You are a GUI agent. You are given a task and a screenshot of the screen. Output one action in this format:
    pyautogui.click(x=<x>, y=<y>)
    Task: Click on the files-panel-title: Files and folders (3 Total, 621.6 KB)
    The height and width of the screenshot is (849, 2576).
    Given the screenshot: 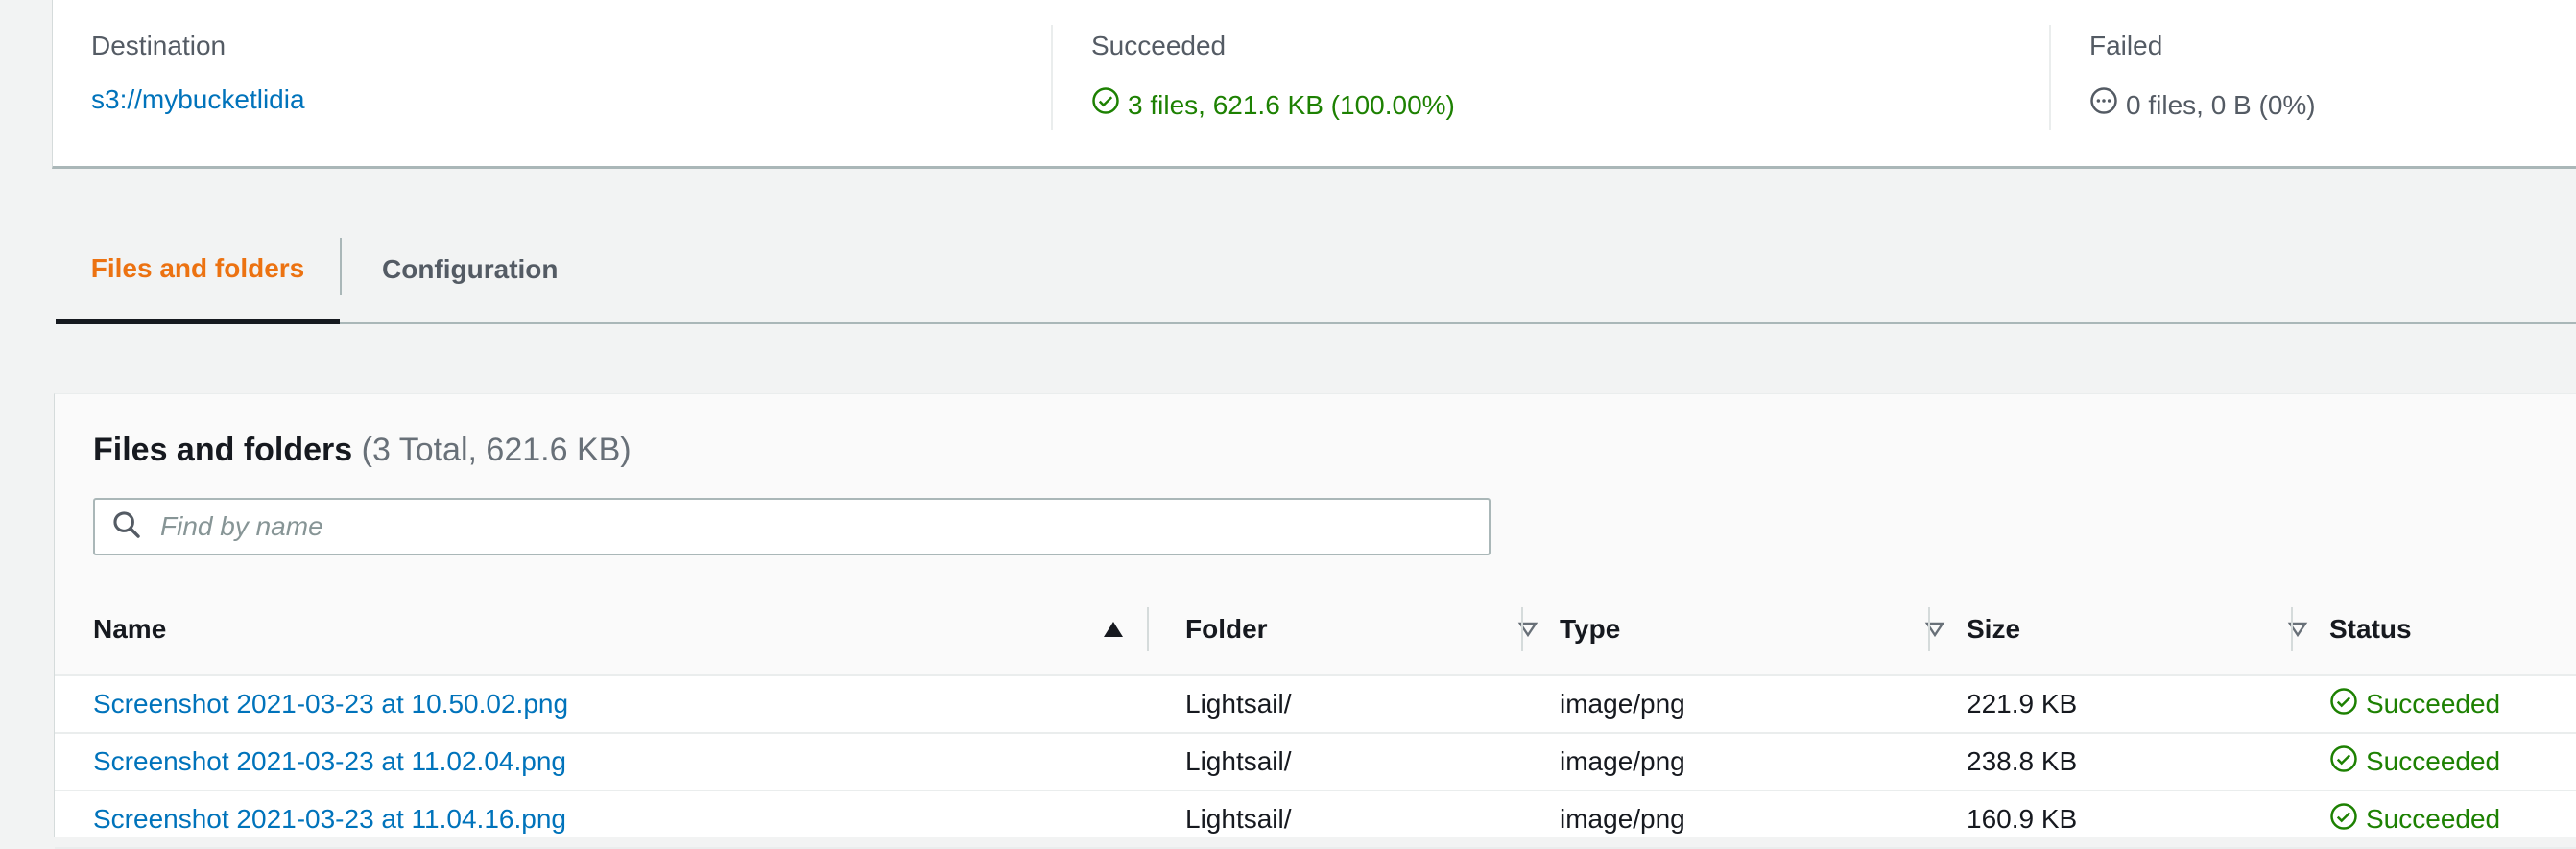 What is the action you would take?
    pyautogui.click(x=362, y=450)
    